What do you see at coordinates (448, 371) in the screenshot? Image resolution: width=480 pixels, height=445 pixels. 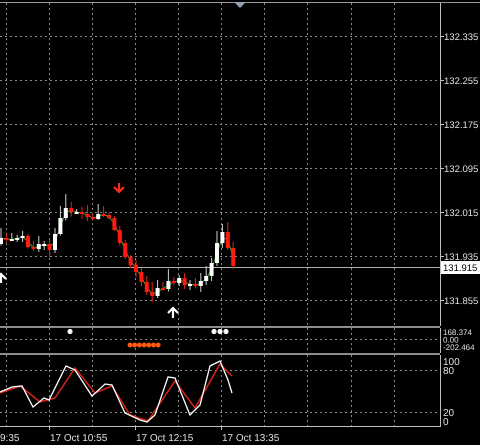 I see `stochastic-level-label: 80` at bounding box center [448, 371].